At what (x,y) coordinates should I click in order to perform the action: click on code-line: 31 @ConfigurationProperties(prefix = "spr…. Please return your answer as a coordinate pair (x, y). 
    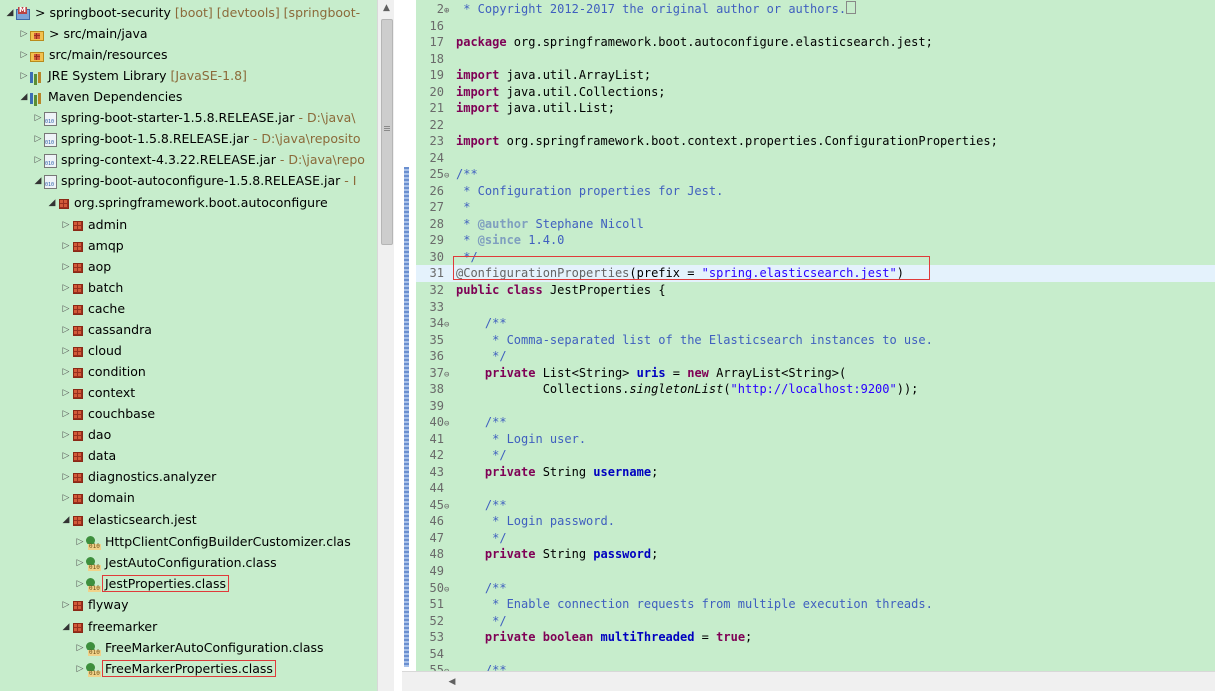
    Looking at the image, I should click on (815, 273).